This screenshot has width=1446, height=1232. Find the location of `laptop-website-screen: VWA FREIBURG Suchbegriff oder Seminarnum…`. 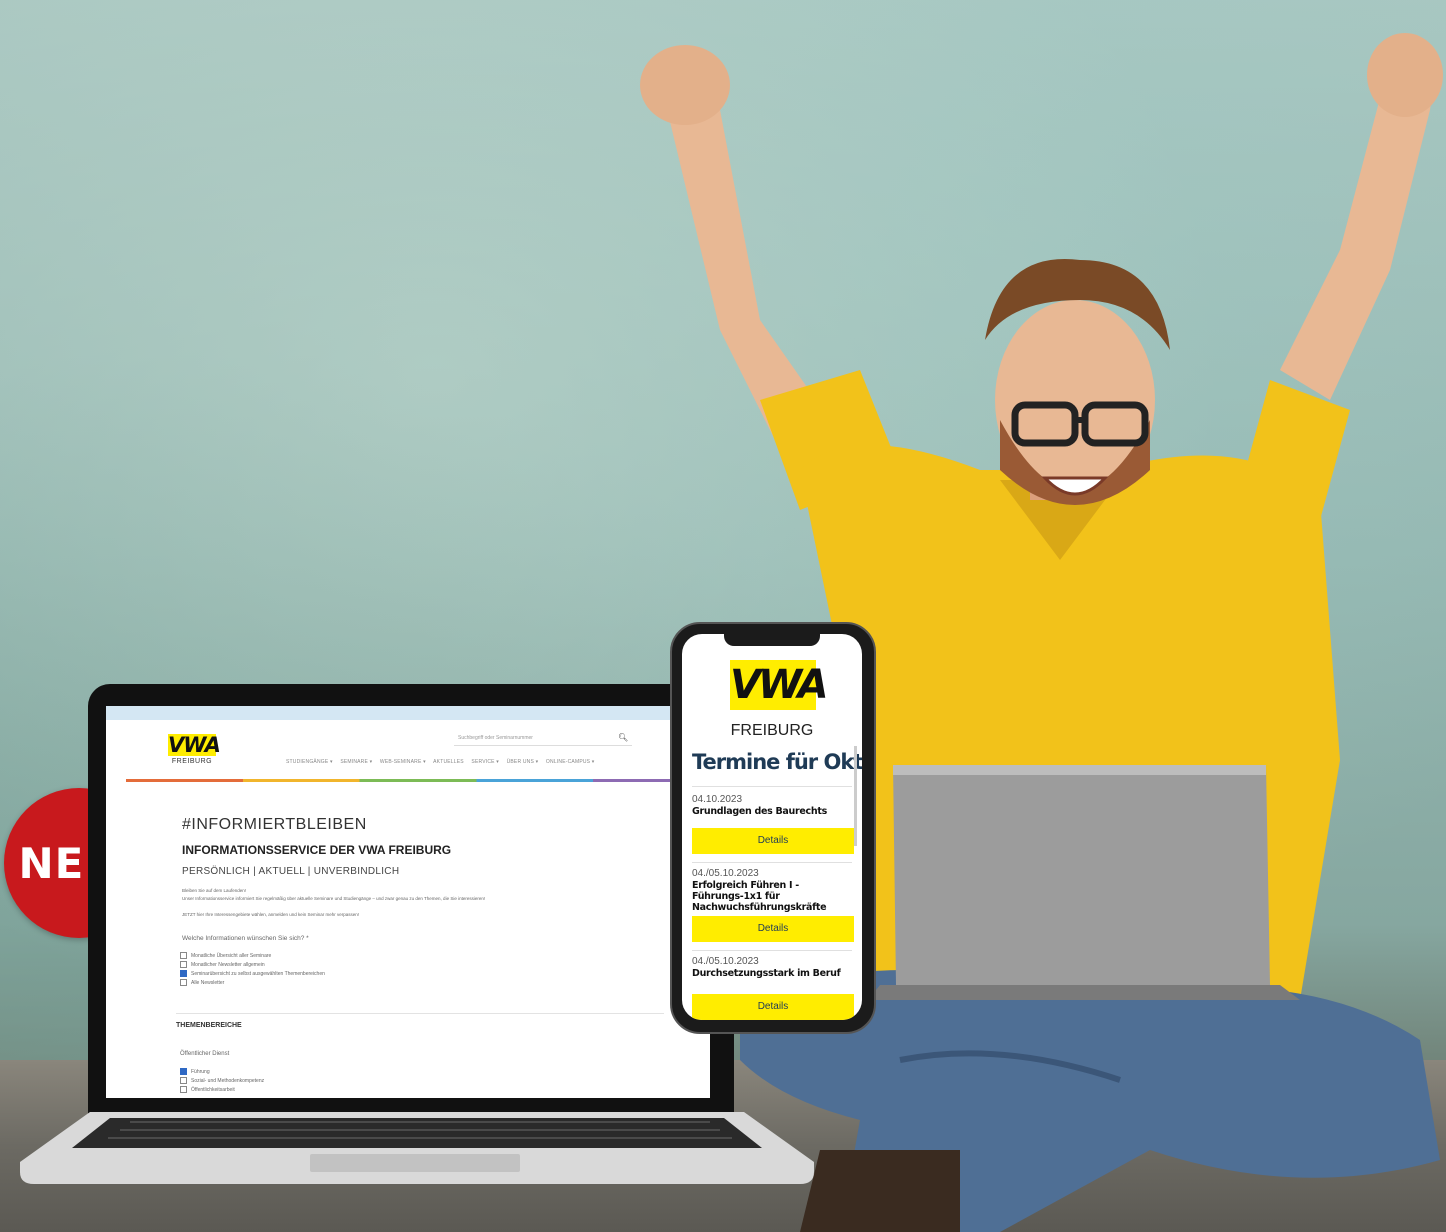

laptop-website-screen: VWA FREIBURG Suchbegriff oder Seminarnum… is located at coordinates (408, 902).